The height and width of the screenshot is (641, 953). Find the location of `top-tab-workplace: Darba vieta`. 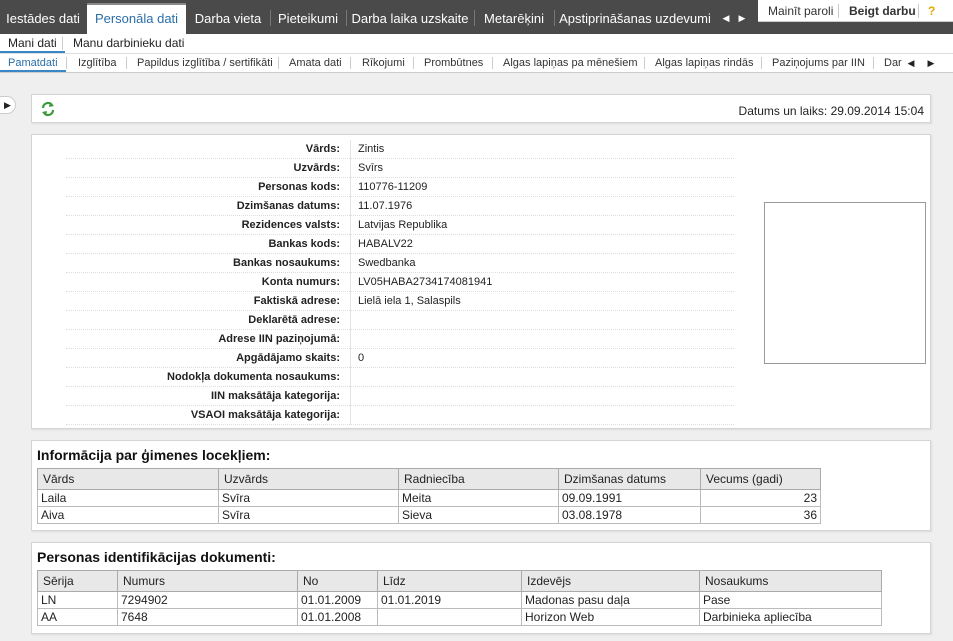

top-tab-workplace: Darba vieta is located at coordinates (228, 18).